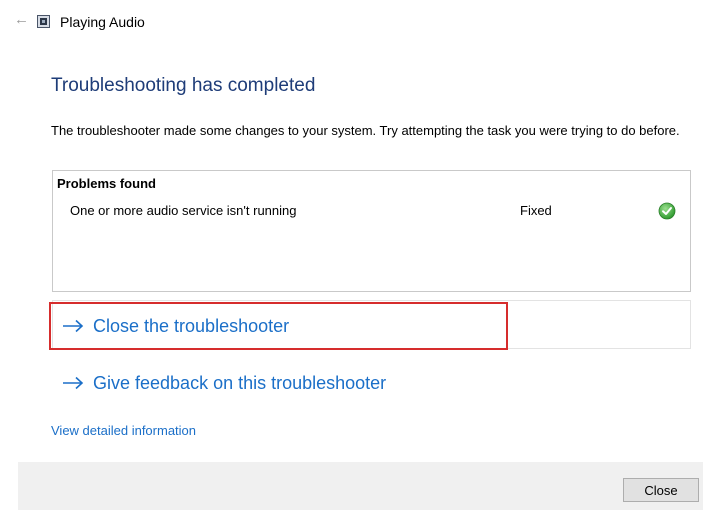 The width and height of the screenshot is (721, 520). What do you see at coordinates (183, 85) in the screenshot?
I see `page-title: Troubleshooting has completed` at bounding box center [183, 85].